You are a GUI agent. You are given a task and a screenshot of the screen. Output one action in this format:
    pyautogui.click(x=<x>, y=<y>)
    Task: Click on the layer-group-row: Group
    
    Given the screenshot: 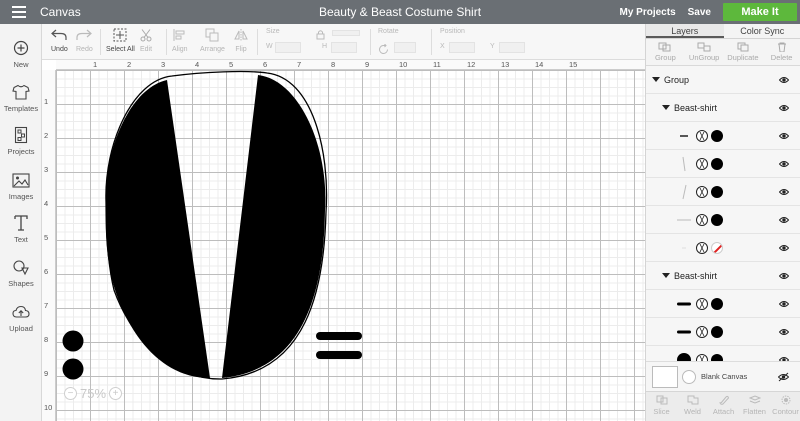 What is the action you would take?
    pyautogui.click(x=723, y=80)
    